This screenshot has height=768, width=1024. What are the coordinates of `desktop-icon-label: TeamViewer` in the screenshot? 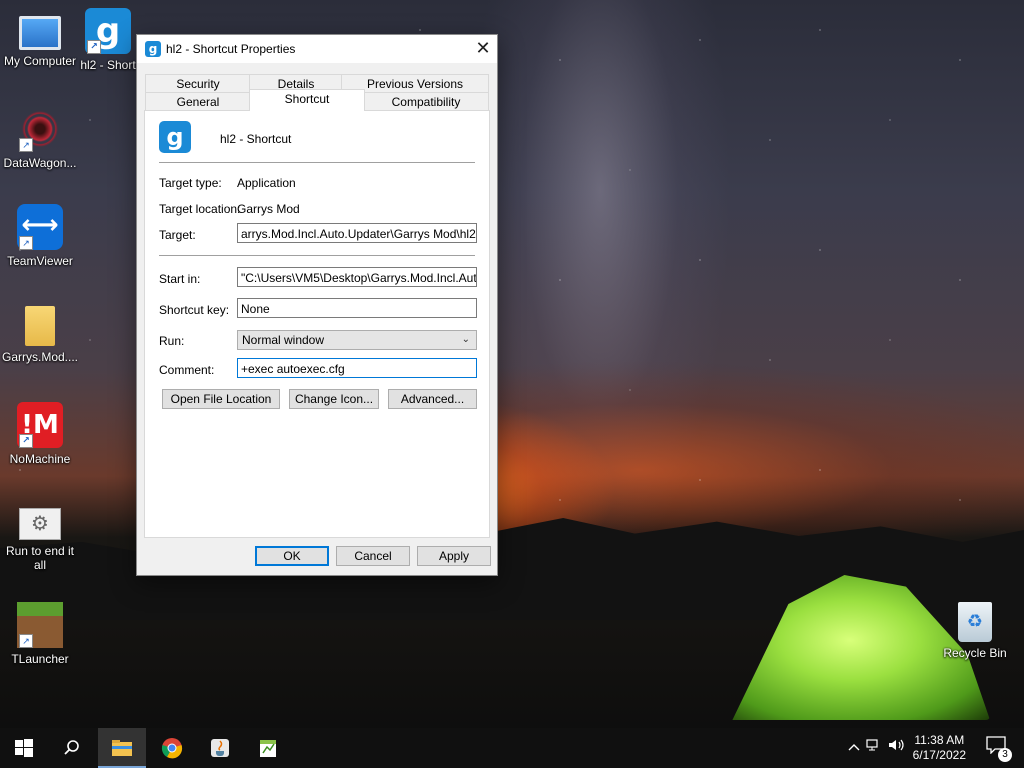 It's located at (40, 261).